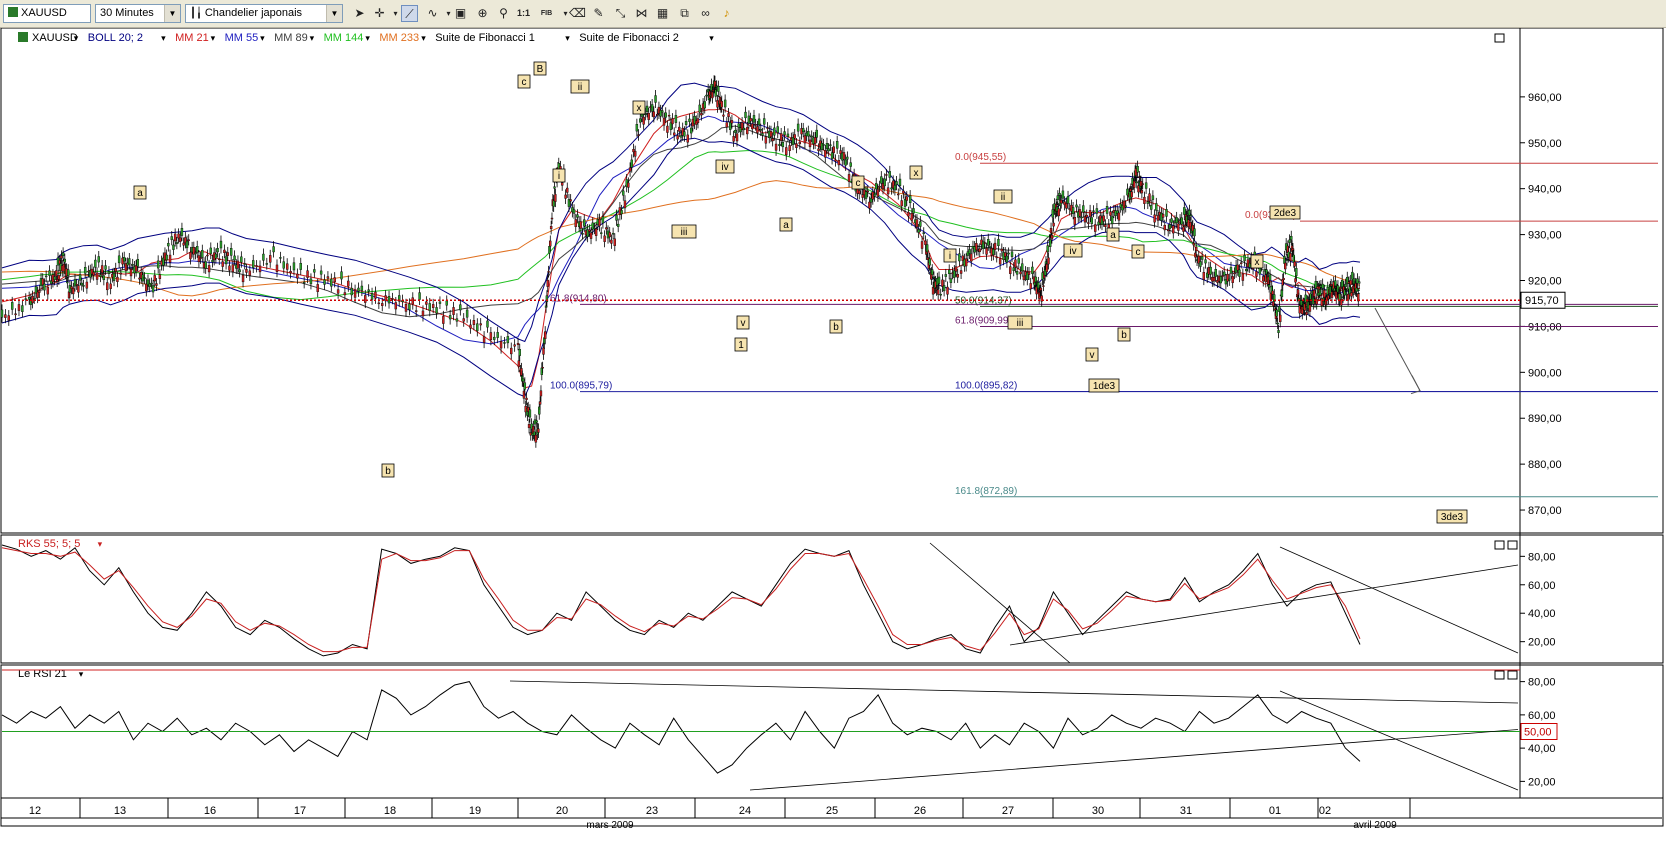  What do you see at coordinates (409, 13) in the screenshot?
I see `trendline-icon: ⟋` at bounding box center [409, 13].